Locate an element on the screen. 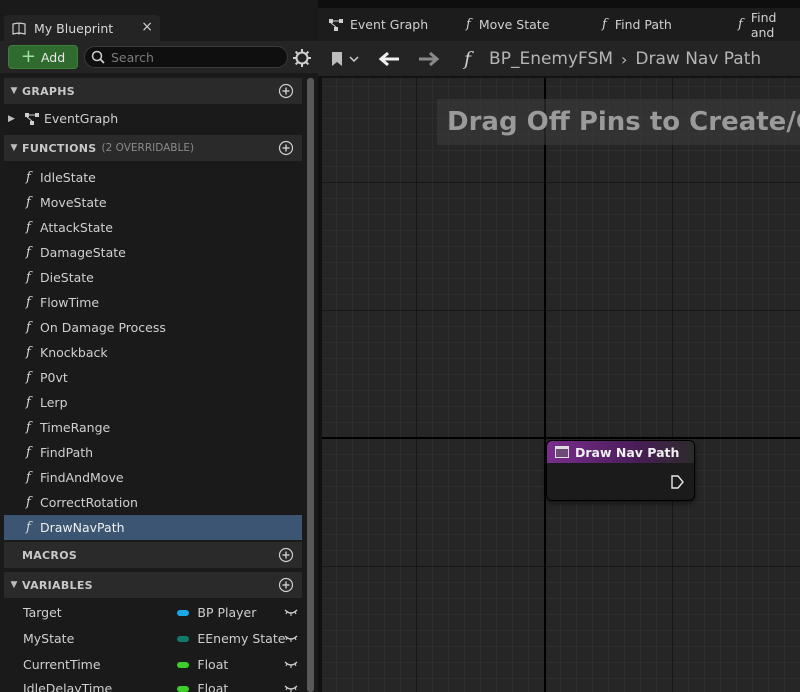 The height and width of the screenshot is (692, 800). tab-label: Find and is located at coordinates (763, 24).